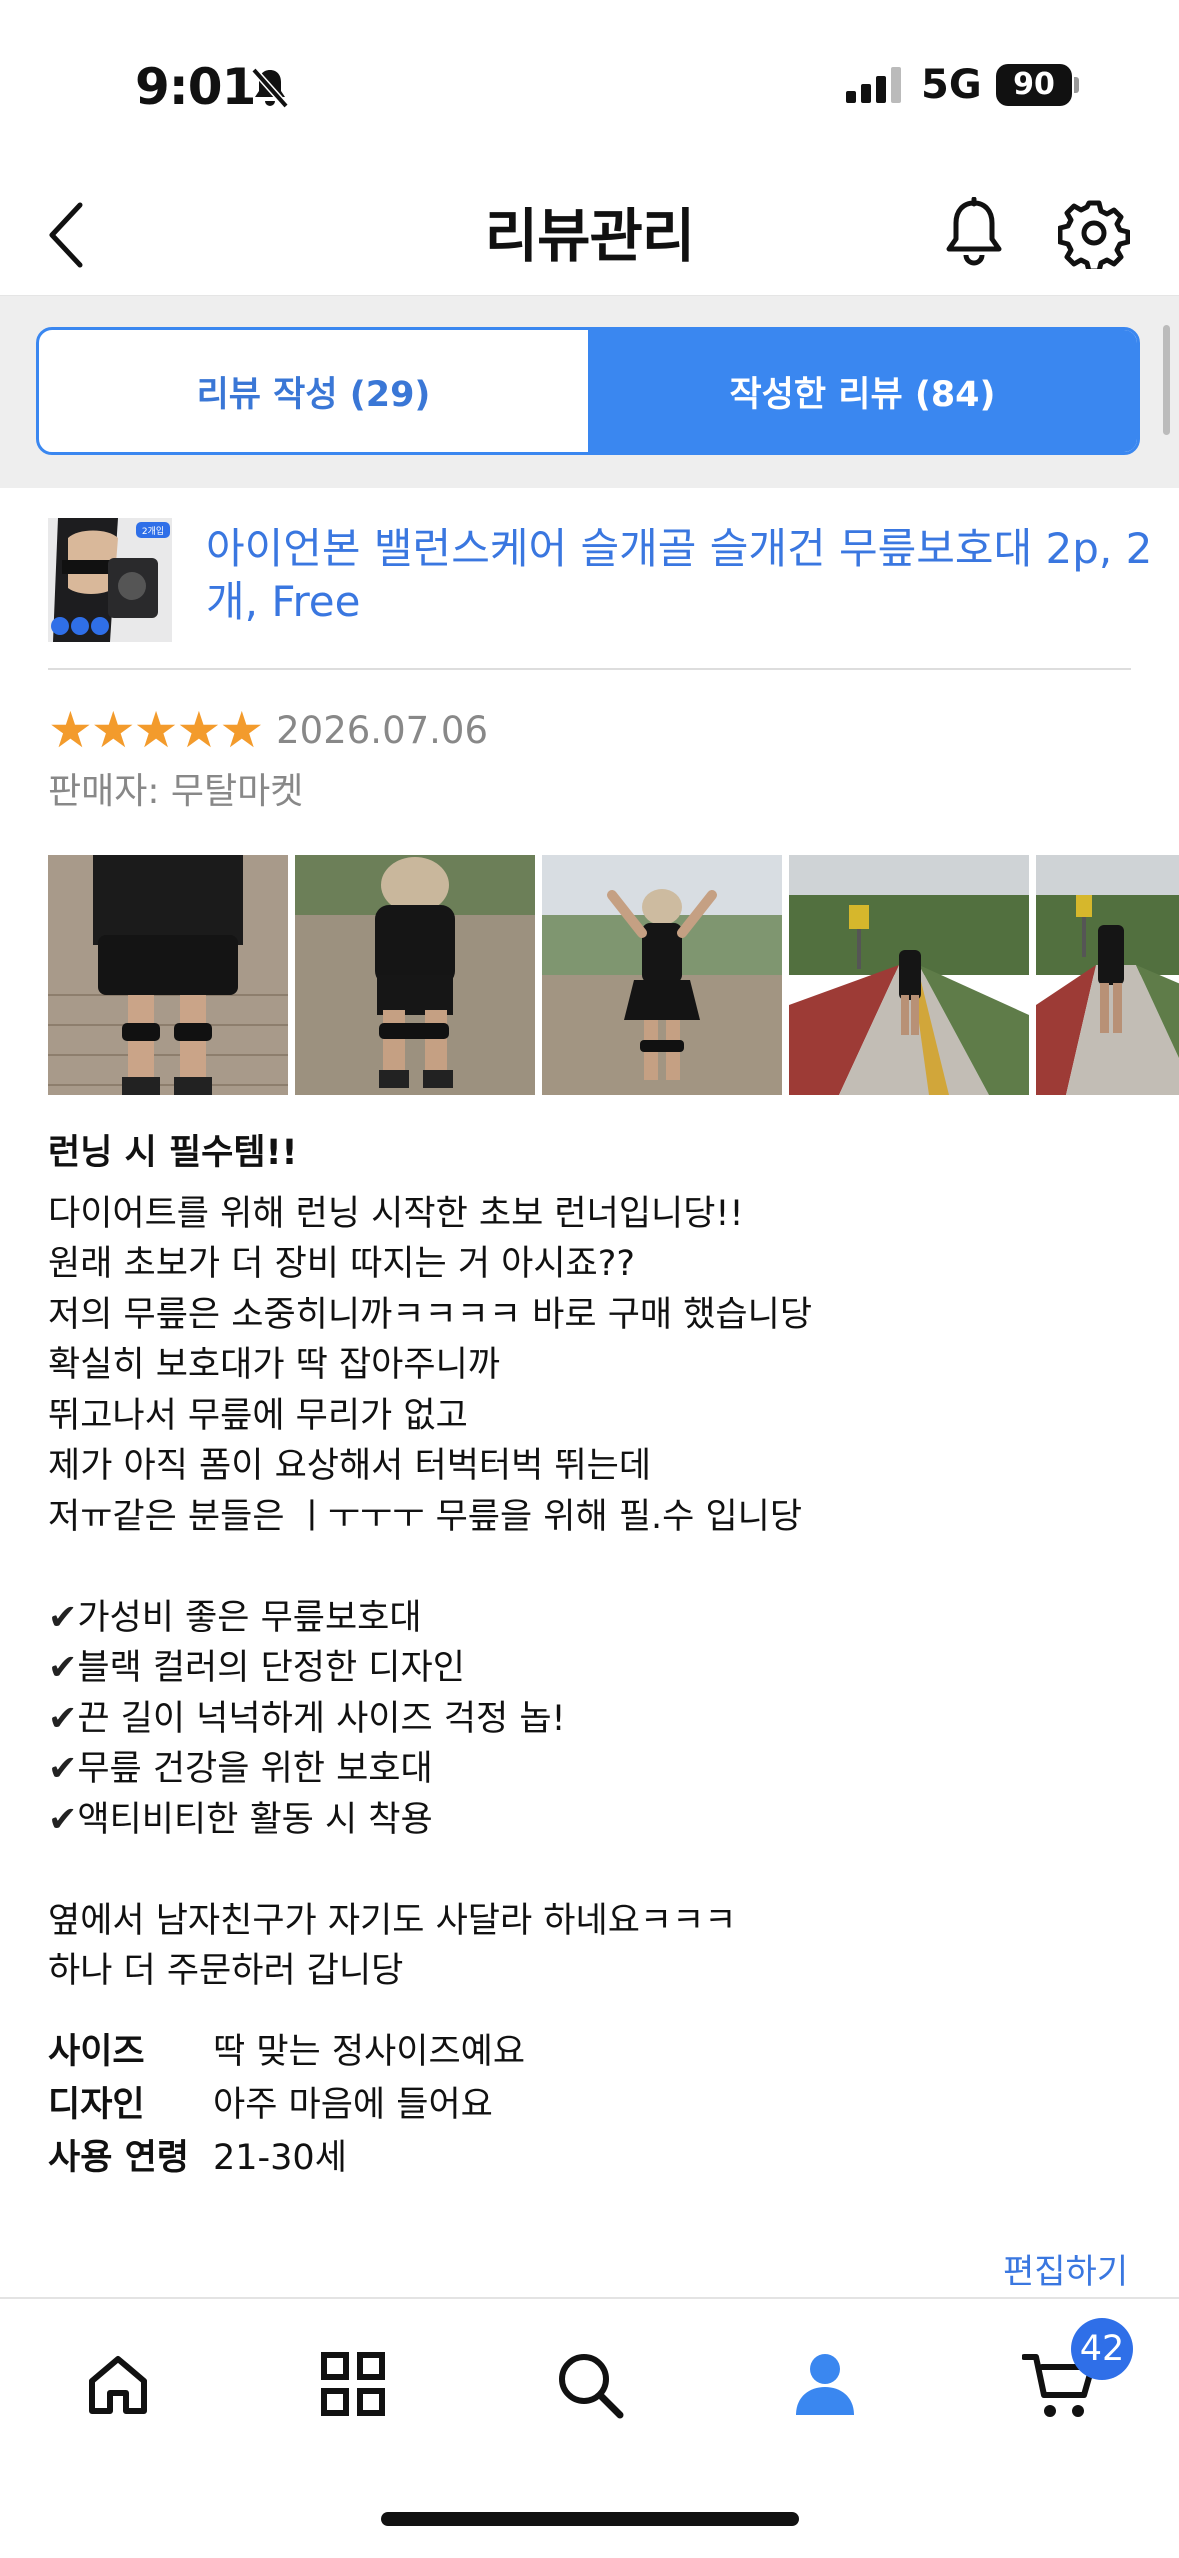 The width and height of the screenshot is (1179, 2558). Describe the element at coordinates (255, 1769) in the screenshot. I see `check-item-label: 무릎 건강을 위한 보호대` at that location.